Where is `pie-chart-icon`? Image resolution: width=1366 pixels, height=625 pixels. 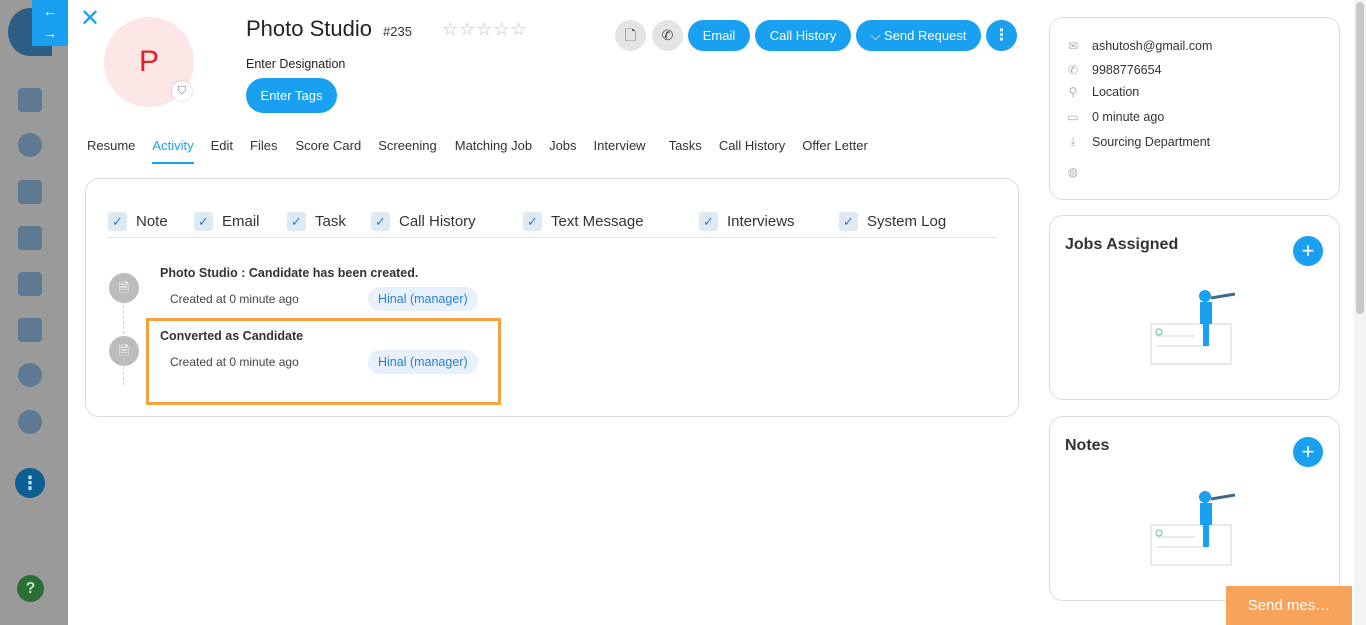
pie-chart-icon is located at coordinates (30, 375).